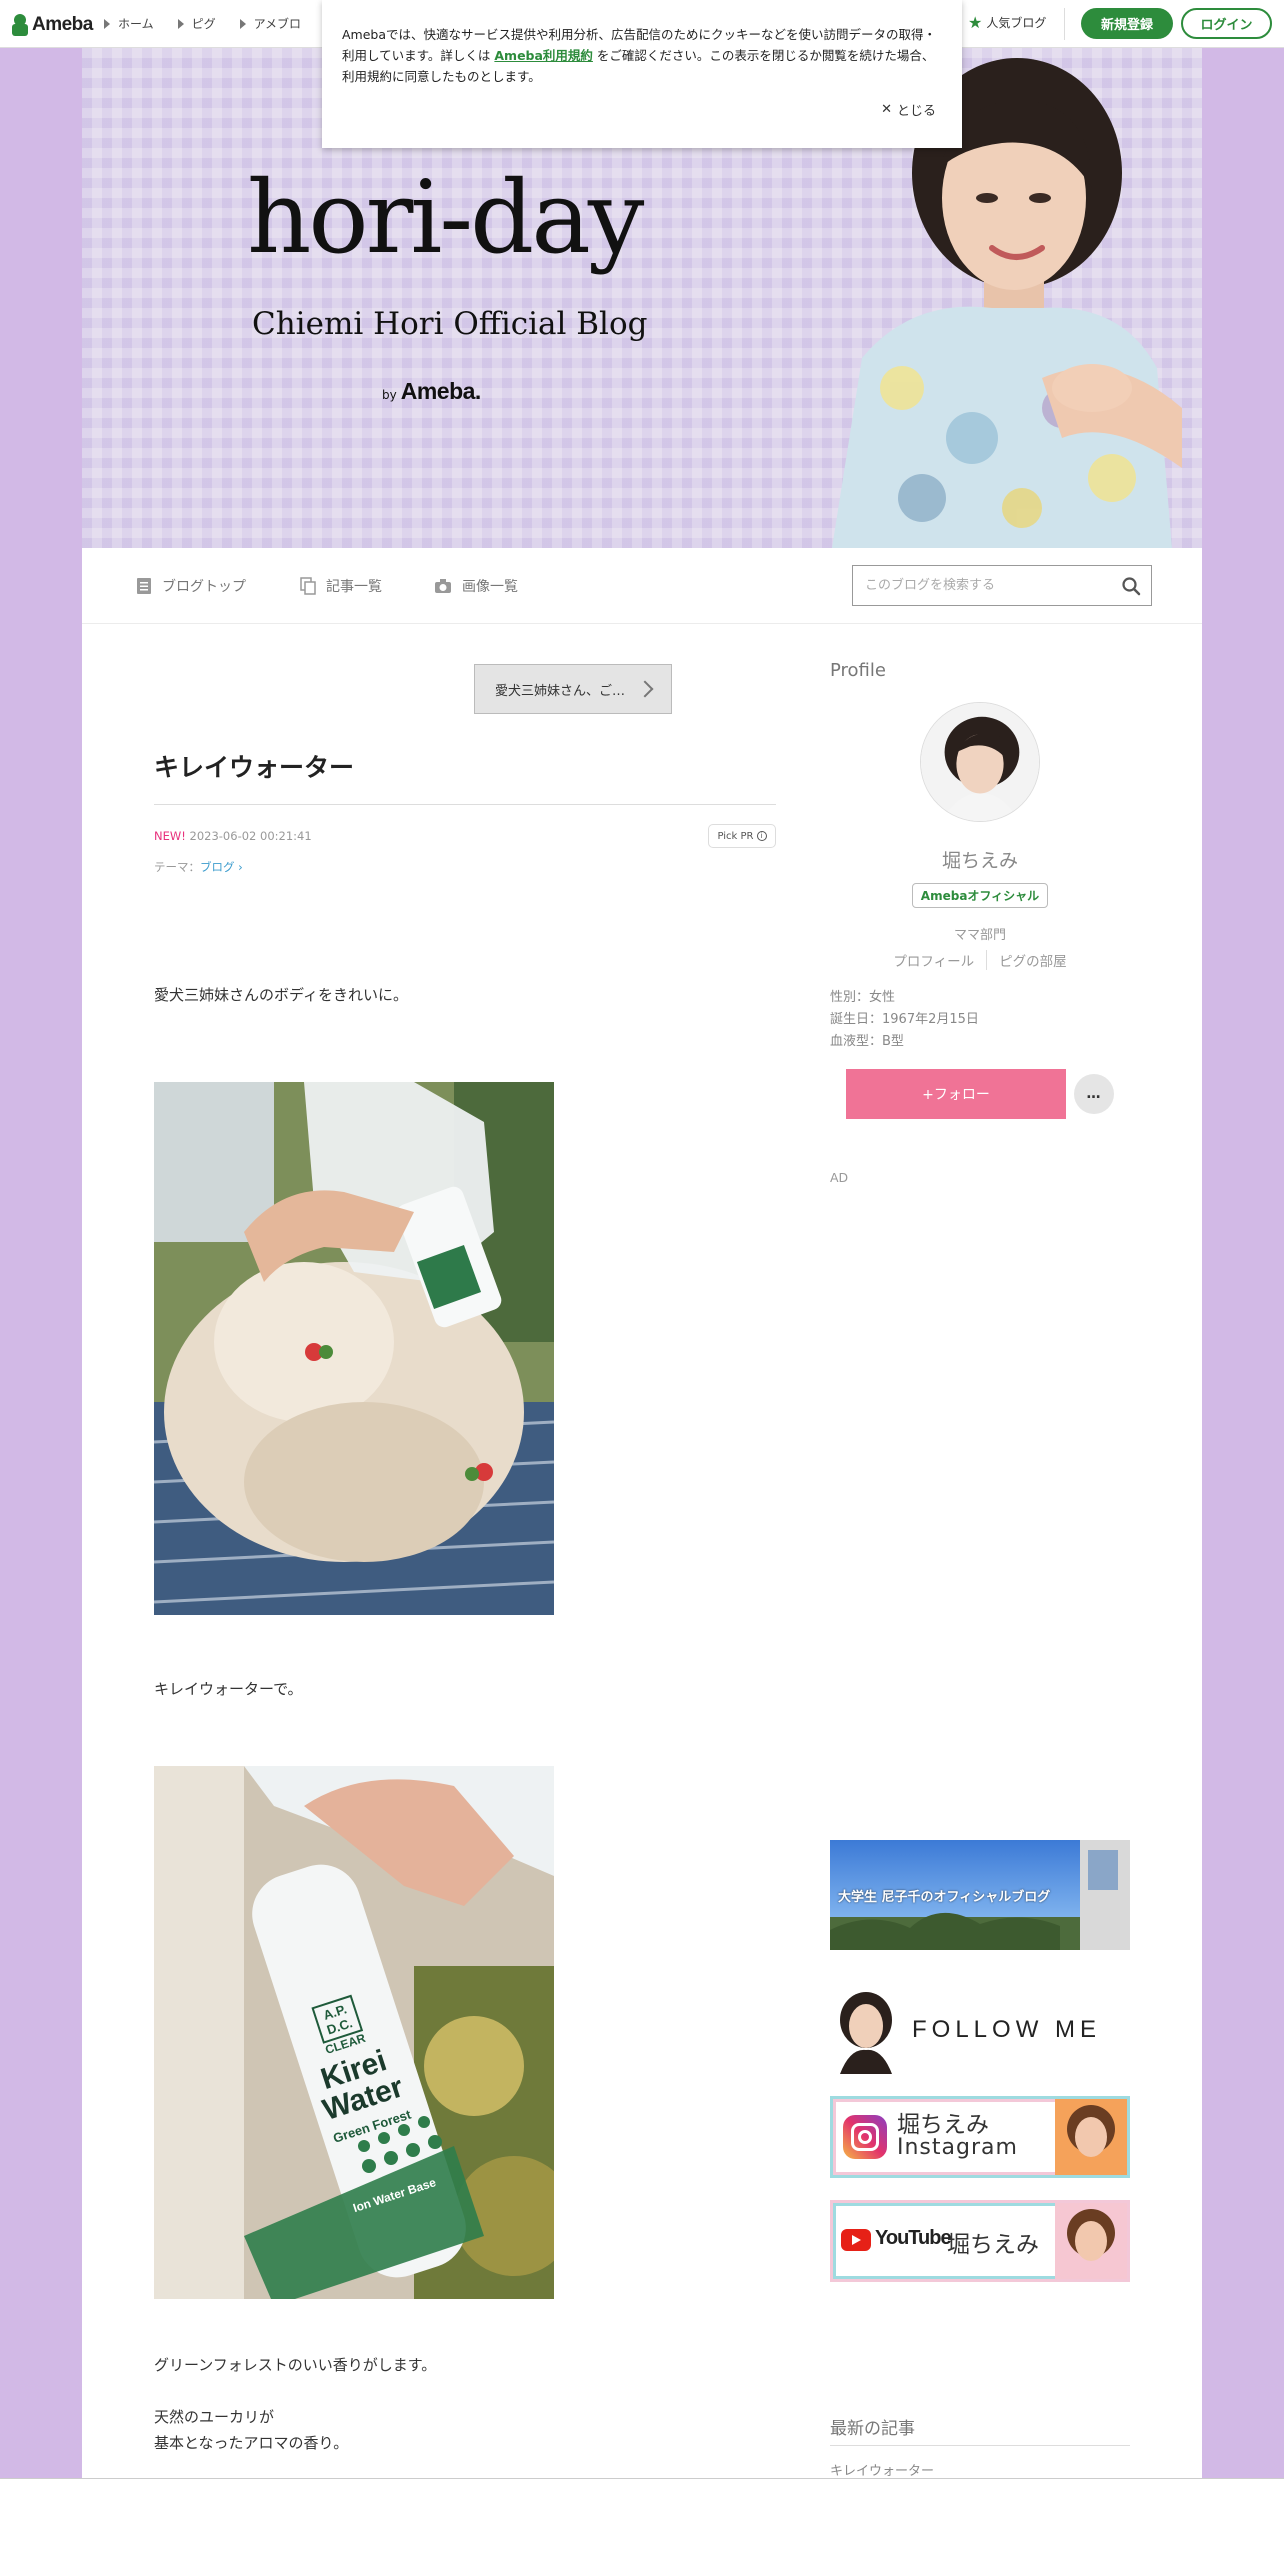 This screenshot has width=1284, height=2568. I want to click on profile-links: プロフィール ピグの部屋, so click(980, 960).